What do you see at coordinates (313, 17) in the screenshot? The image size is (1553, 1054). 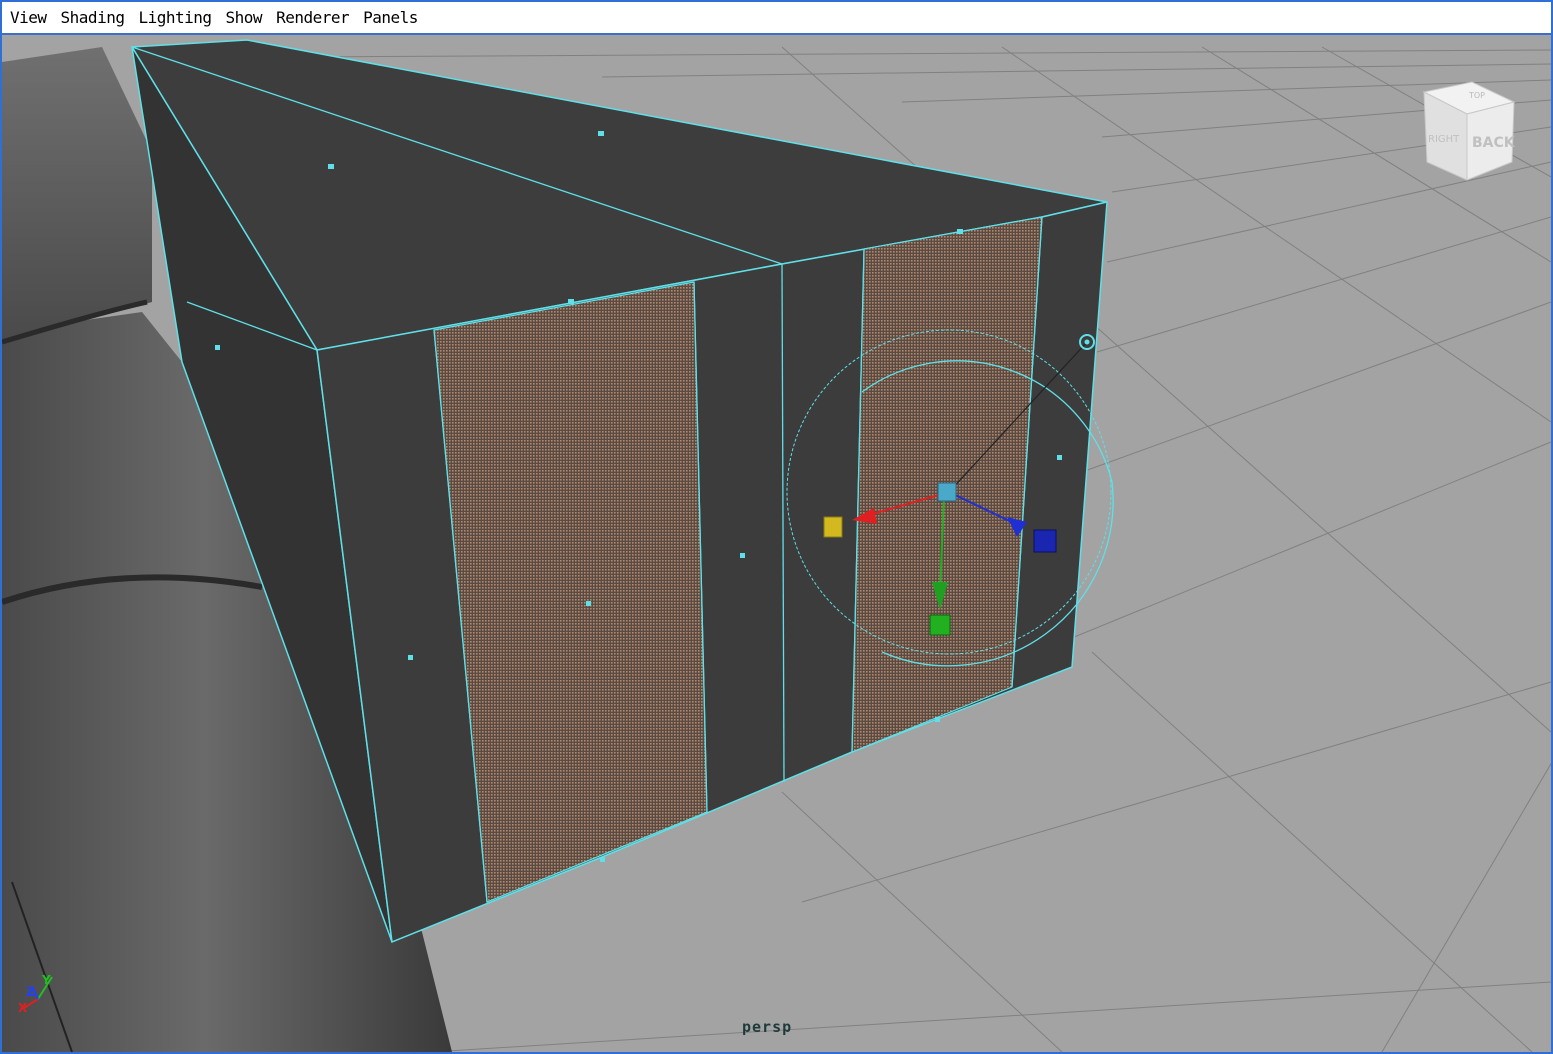 I see `menu-renderer: Renderer` at bounding box center [313, 17].